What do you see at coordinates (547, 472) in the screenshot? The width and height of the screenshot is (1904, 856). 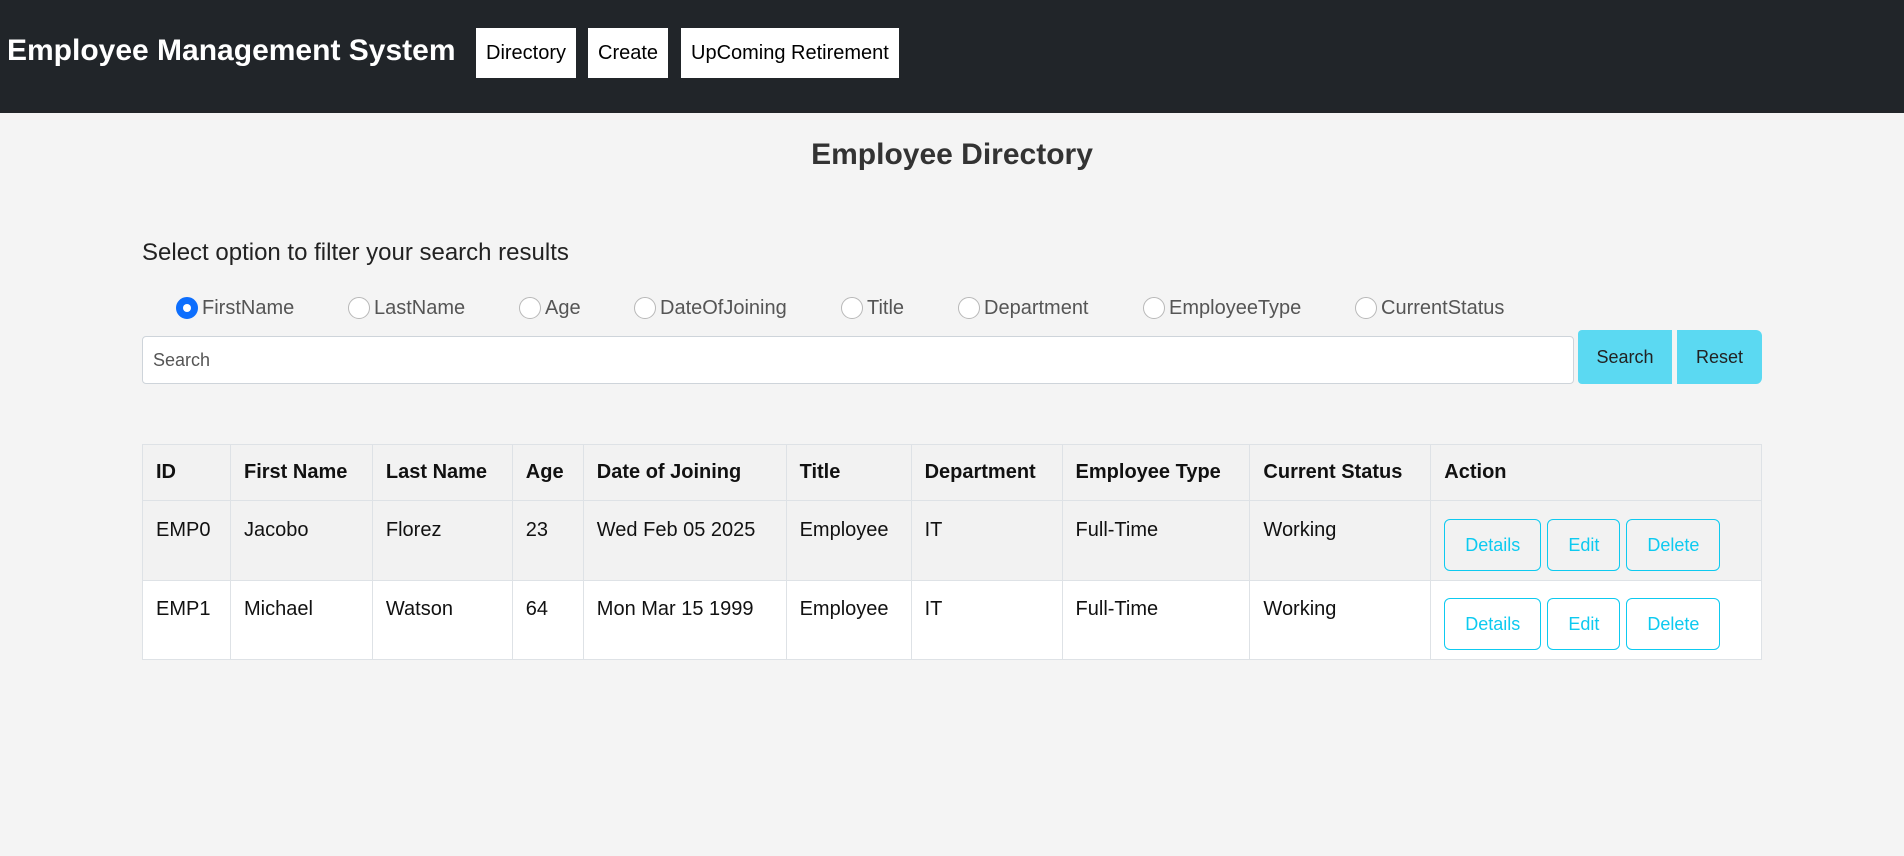 I see `column-header-age: Age` at bounding box center [547, 472].